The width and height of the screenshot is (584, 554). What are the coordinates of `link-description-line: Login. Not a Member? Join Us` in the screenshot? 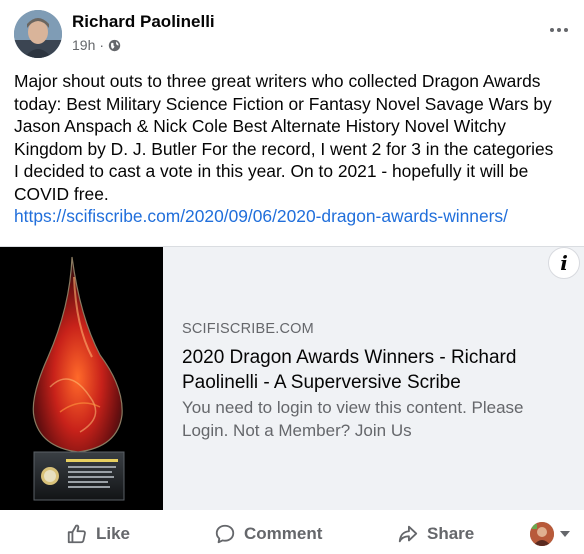 It's located at (297, 430).